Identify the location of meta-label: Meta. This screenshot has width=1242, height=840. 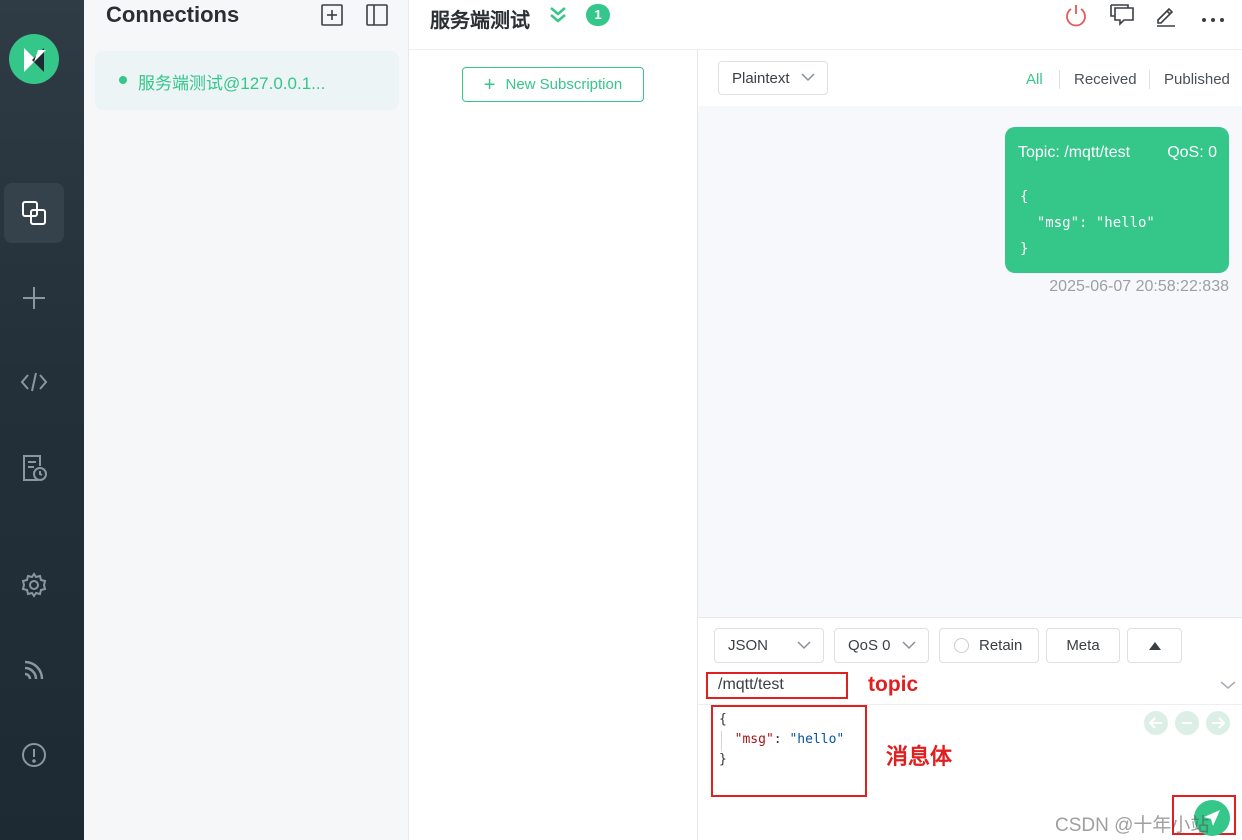
(1083, 645).